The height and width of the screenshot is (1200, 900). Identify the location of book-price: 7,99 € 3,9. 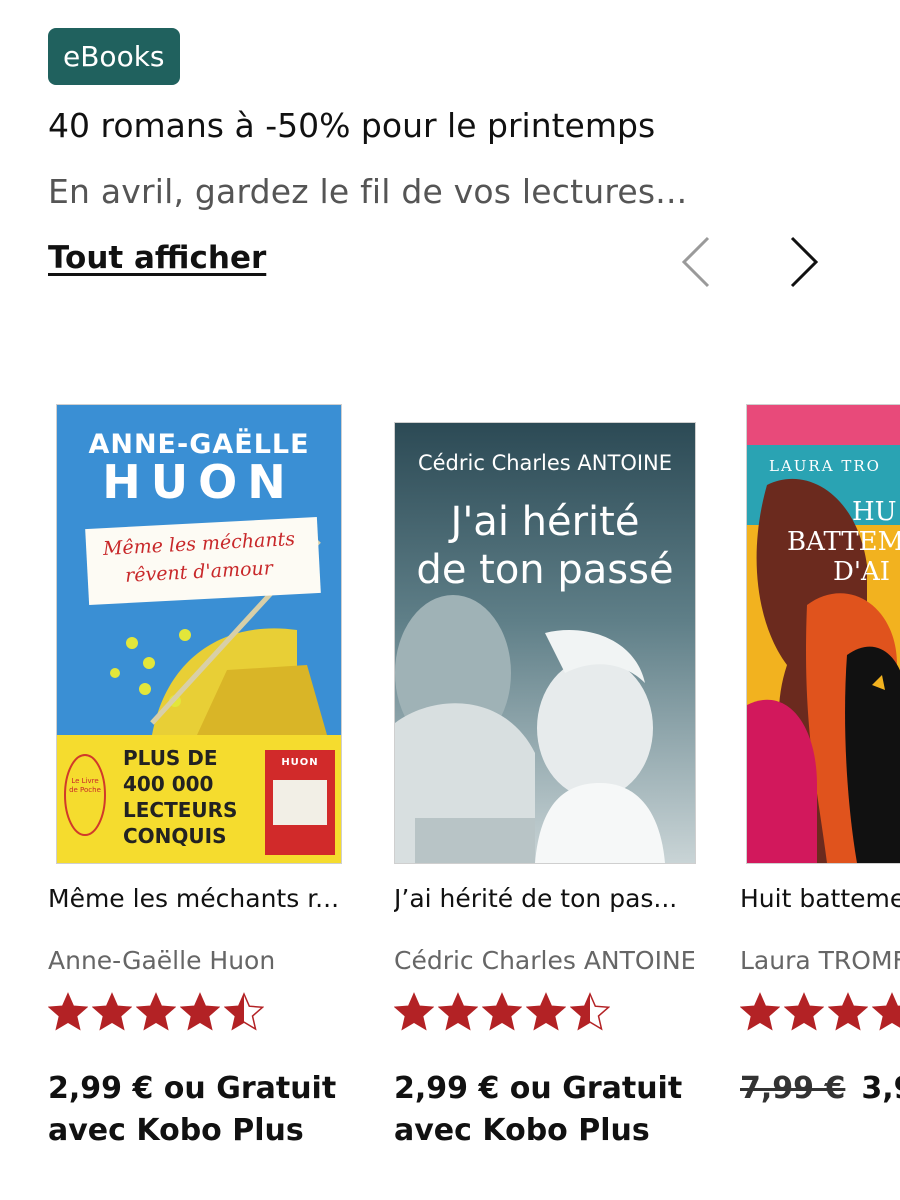
(820, 1089).